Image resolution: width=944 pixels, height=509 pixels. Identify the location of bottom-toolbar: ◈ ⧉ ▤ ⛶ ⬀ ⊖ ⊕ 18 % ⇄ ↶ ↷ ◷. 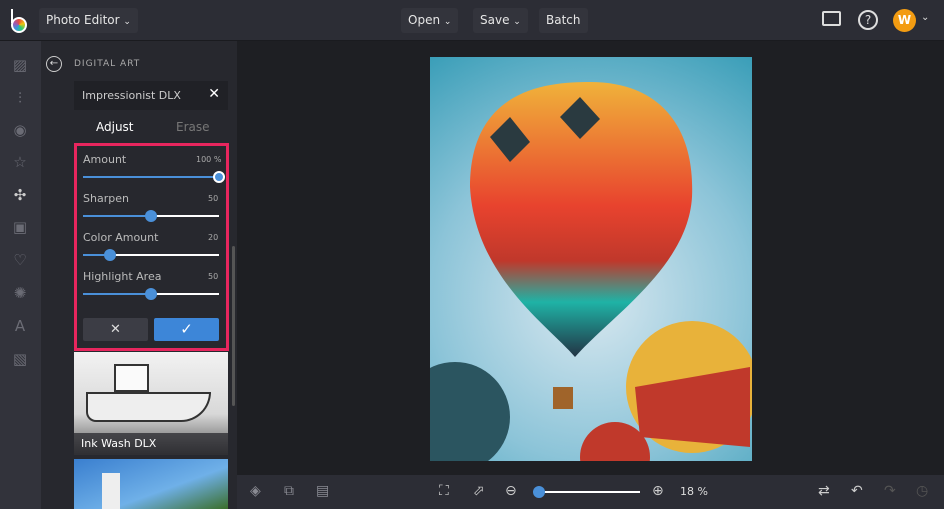
(590, 492).